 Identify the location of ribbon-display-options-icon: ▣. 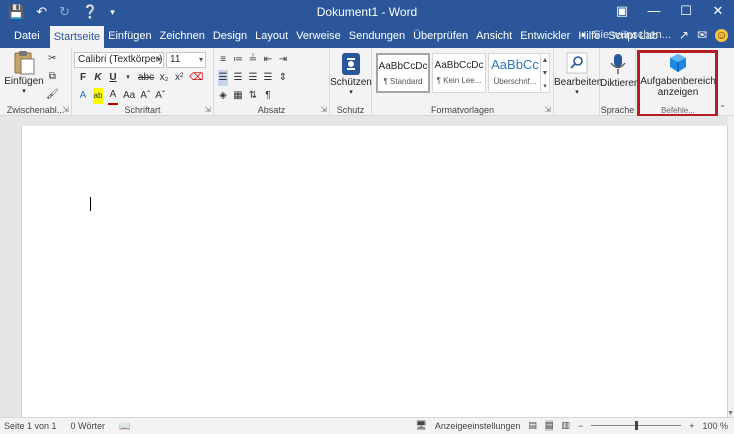
(622, 12).